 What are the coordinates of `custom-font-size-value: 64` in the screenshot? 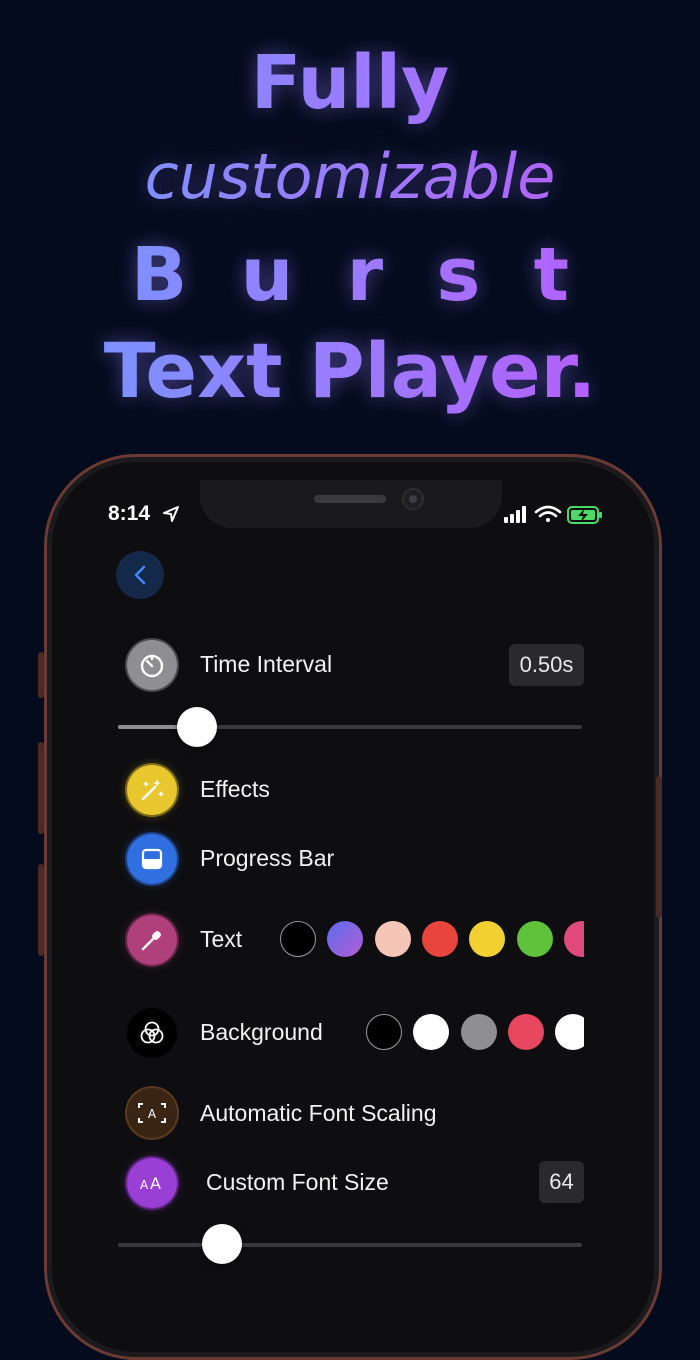 It's located at (561, 1182).